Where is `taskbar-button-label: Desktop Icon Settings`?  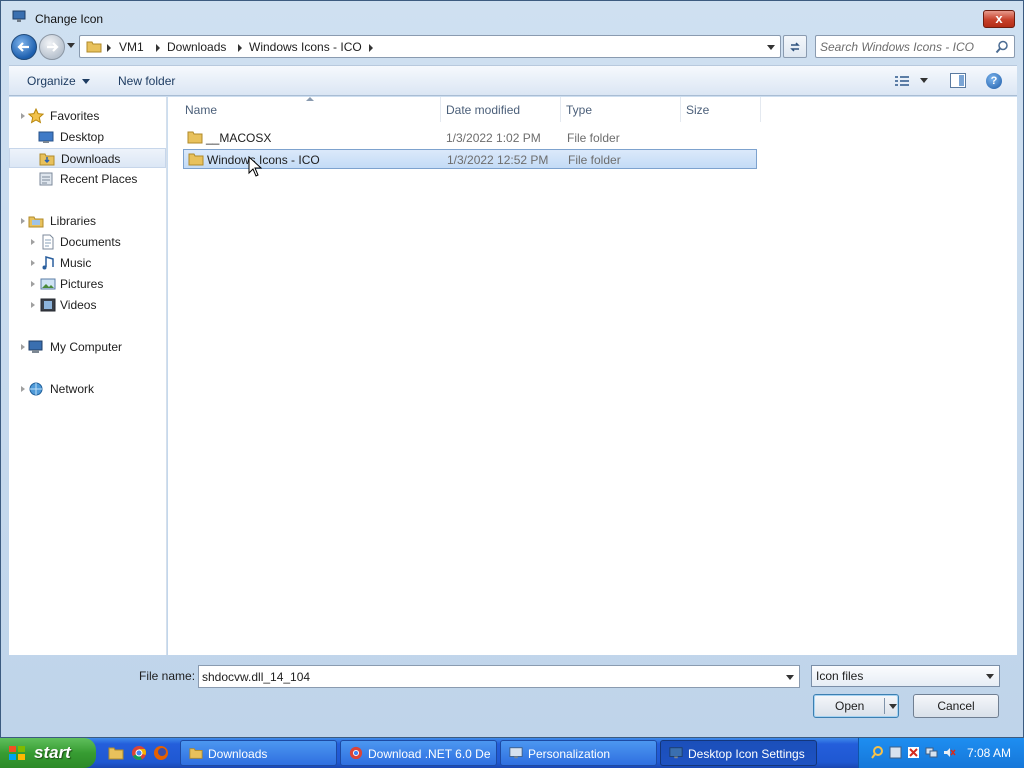 taskbar-button-label: Desktop Icon Settings is located at coordinates (746, 754).